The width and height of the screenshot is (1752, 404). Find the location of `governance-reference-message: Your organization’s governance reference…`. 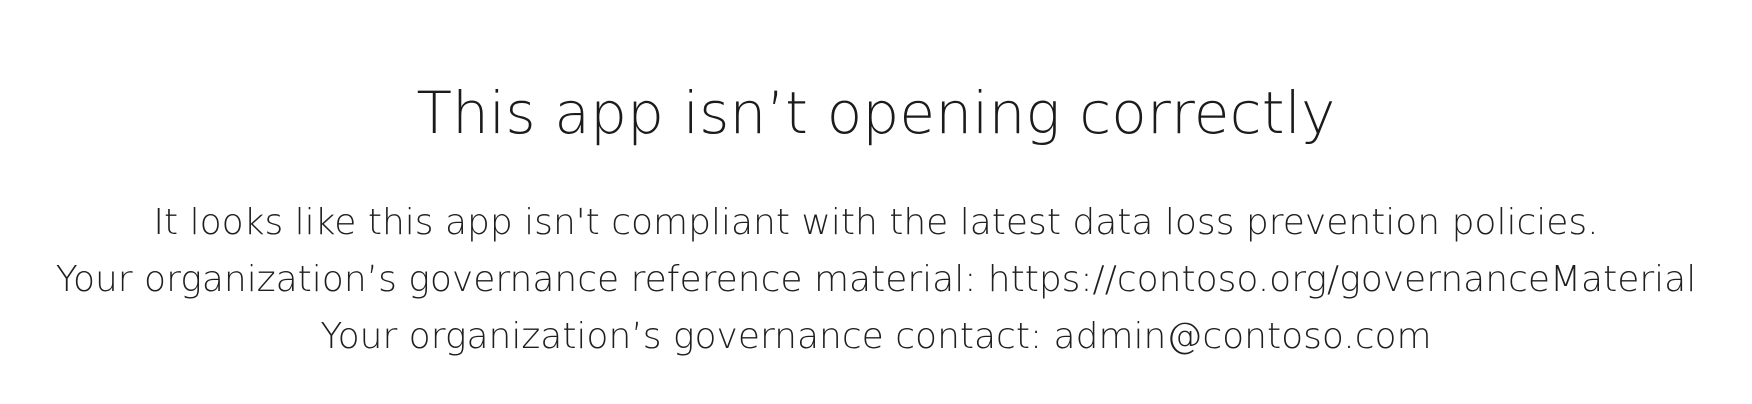

governance-reference-message: Your organization’s governance reference… is located at coordinates (876, 279).